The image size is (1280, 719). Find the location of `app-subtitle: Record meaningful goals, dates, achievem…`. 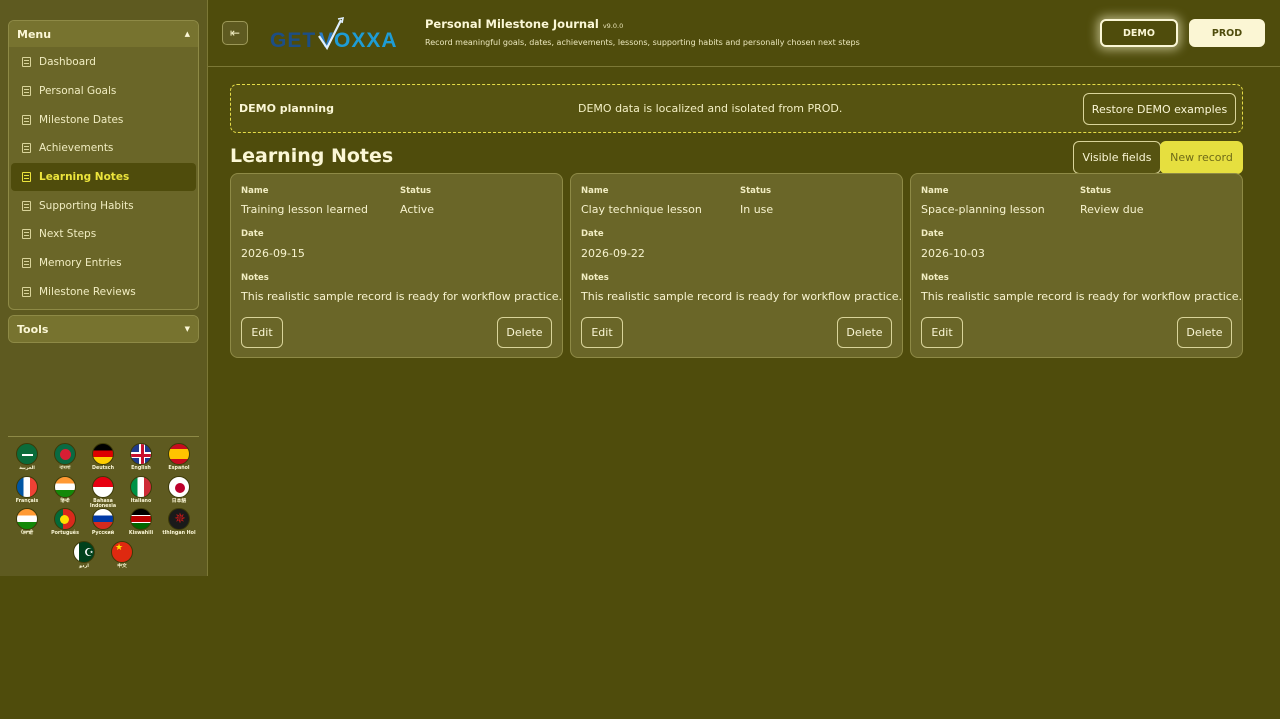

app-subtitle: Record meaningful goals, dates, achievem… is located at coordinates (642, 42).